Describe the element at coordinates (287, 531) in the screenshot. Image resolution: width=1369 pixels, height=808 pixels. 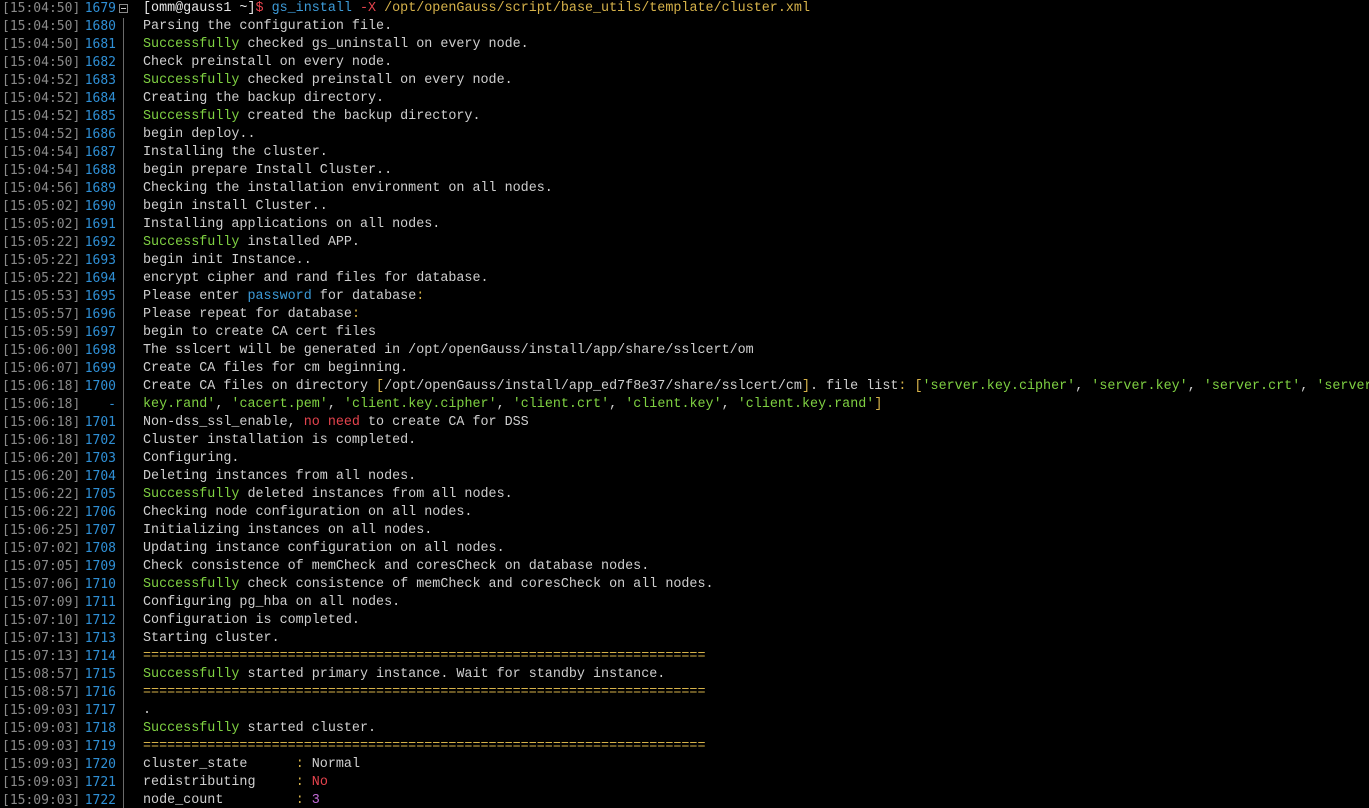
I see `line-text: Initializing instances on all nodes.` at that location.